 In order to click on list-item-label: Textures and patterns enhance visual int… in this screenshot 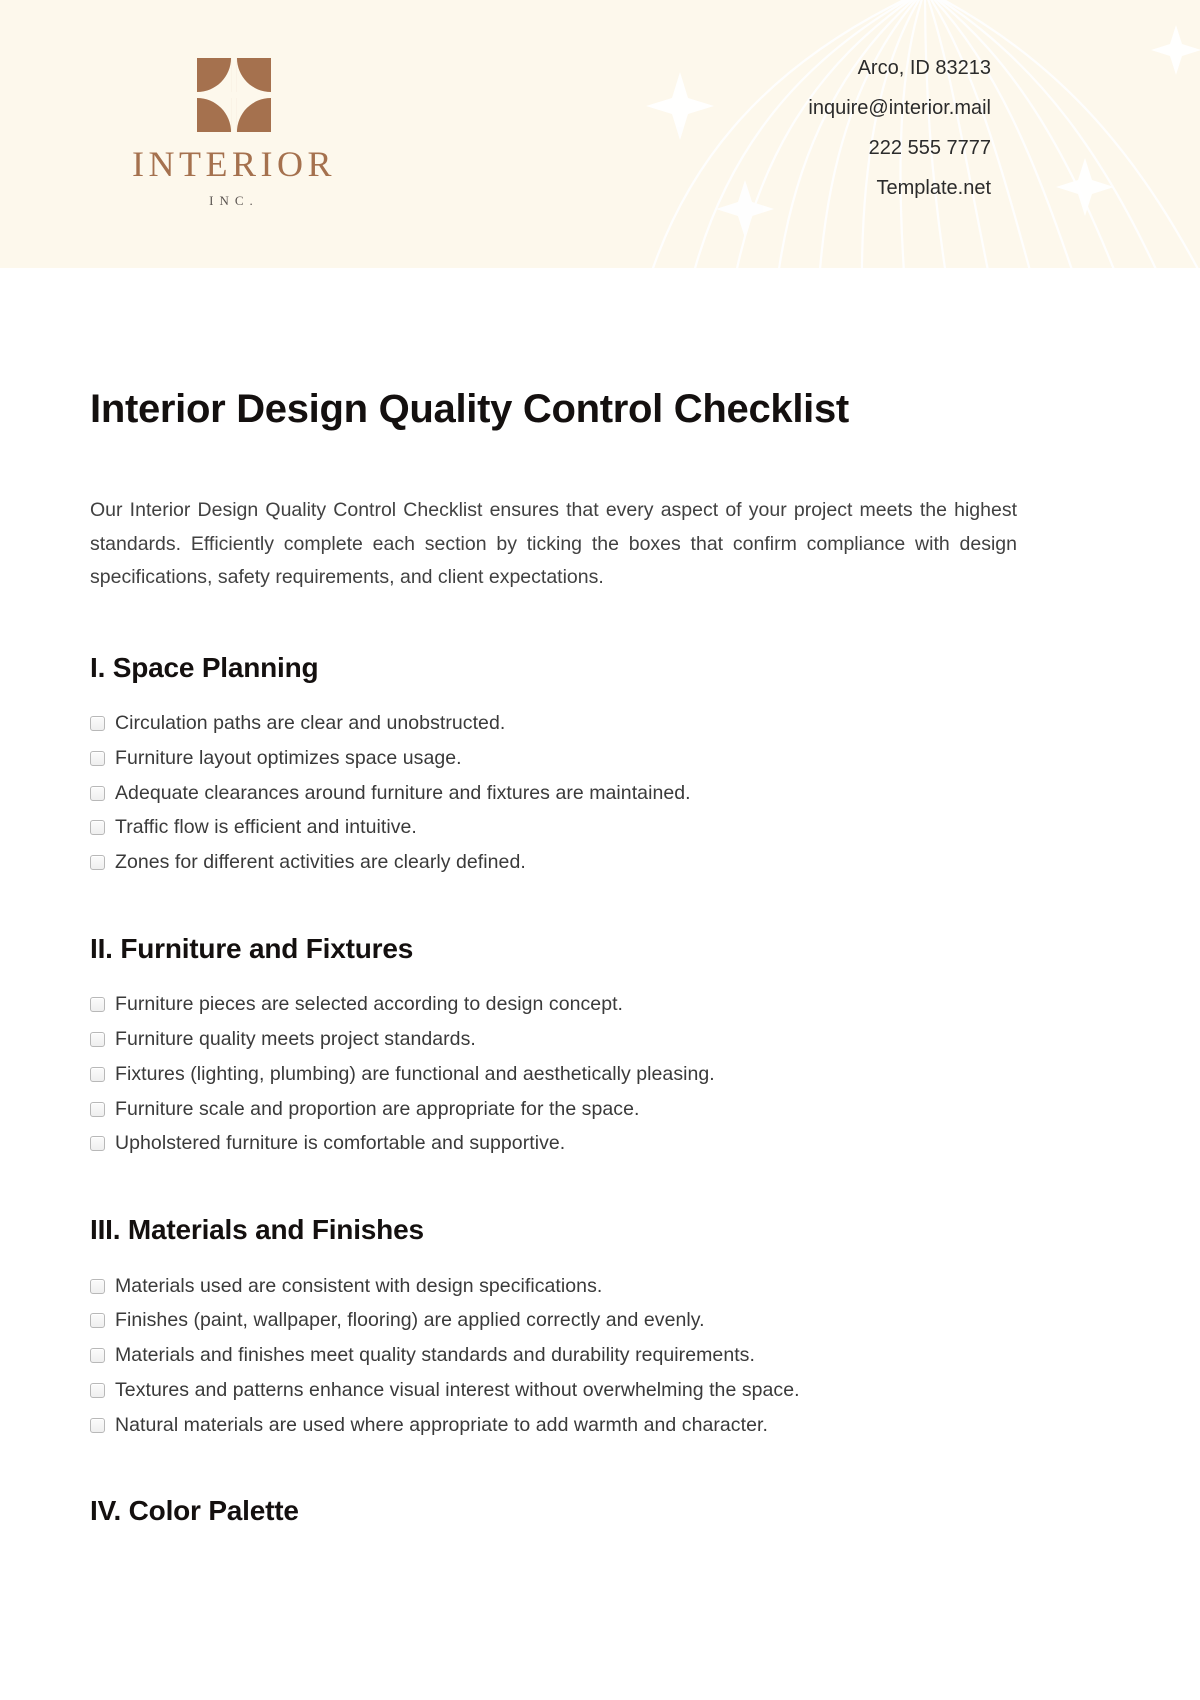, I will do `click(457, 1389)`.